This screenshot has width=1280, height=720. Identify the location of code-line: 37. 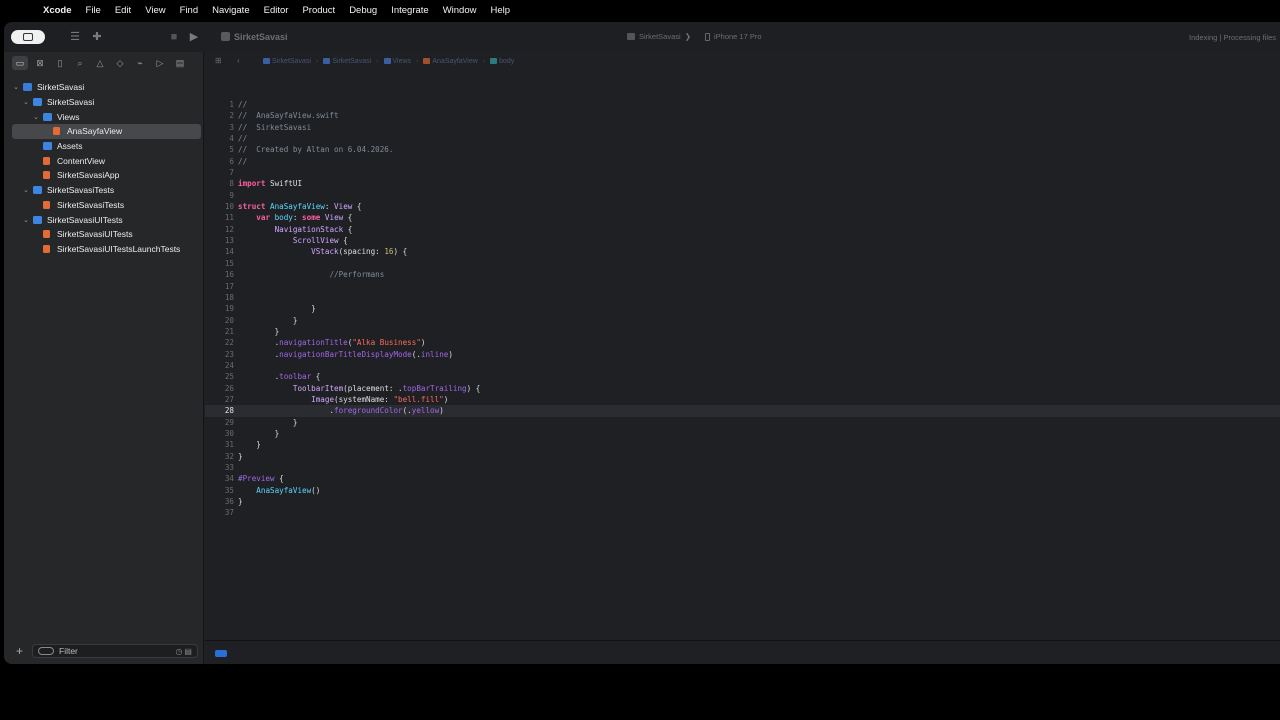
(742, 512).